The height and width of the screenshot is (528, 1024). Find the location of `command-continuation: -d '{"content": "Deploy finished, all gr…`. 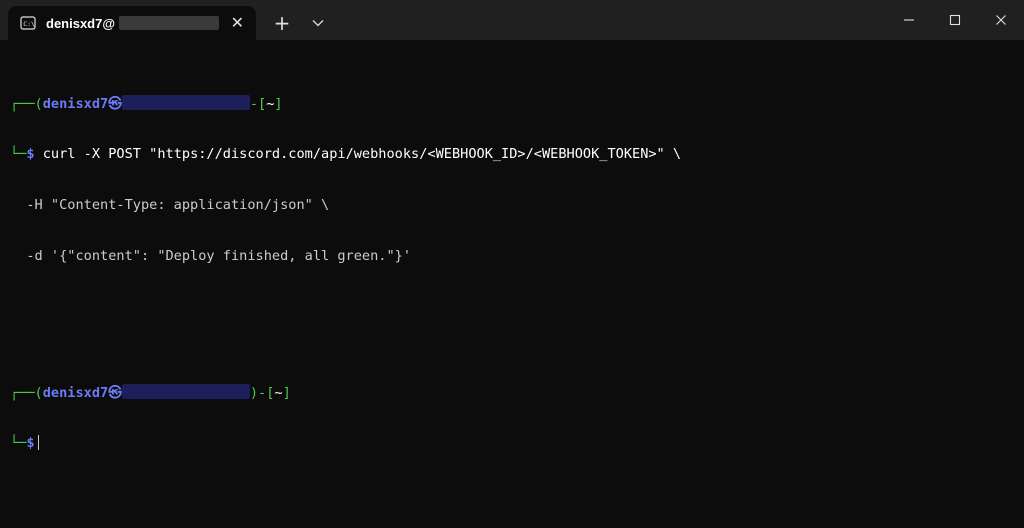

command-continuation: -d '{"content": "Deploy finished, all gr… is located at coordinates (517, 256).